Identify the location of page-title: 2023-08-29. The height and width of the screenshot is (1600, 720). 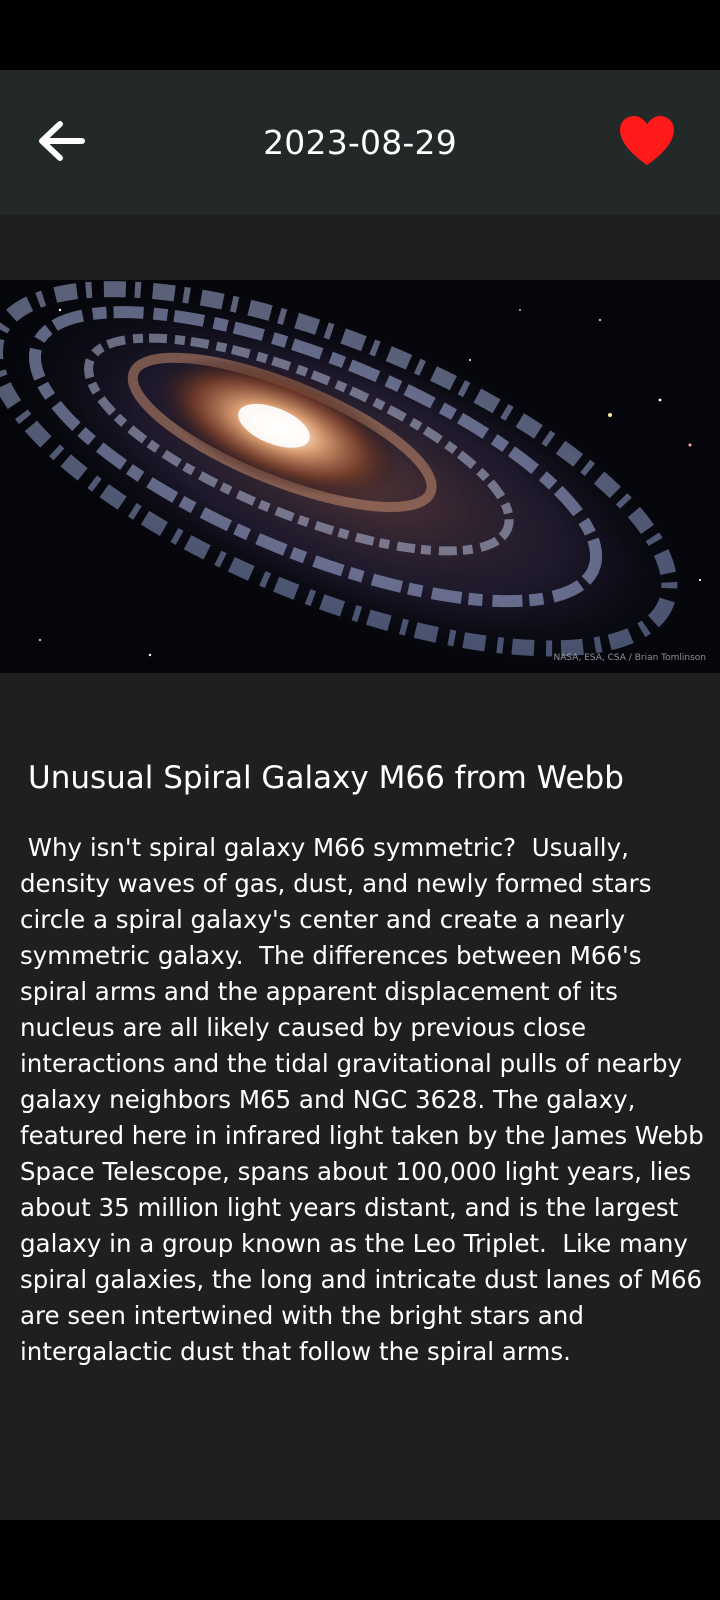
(360, 142).